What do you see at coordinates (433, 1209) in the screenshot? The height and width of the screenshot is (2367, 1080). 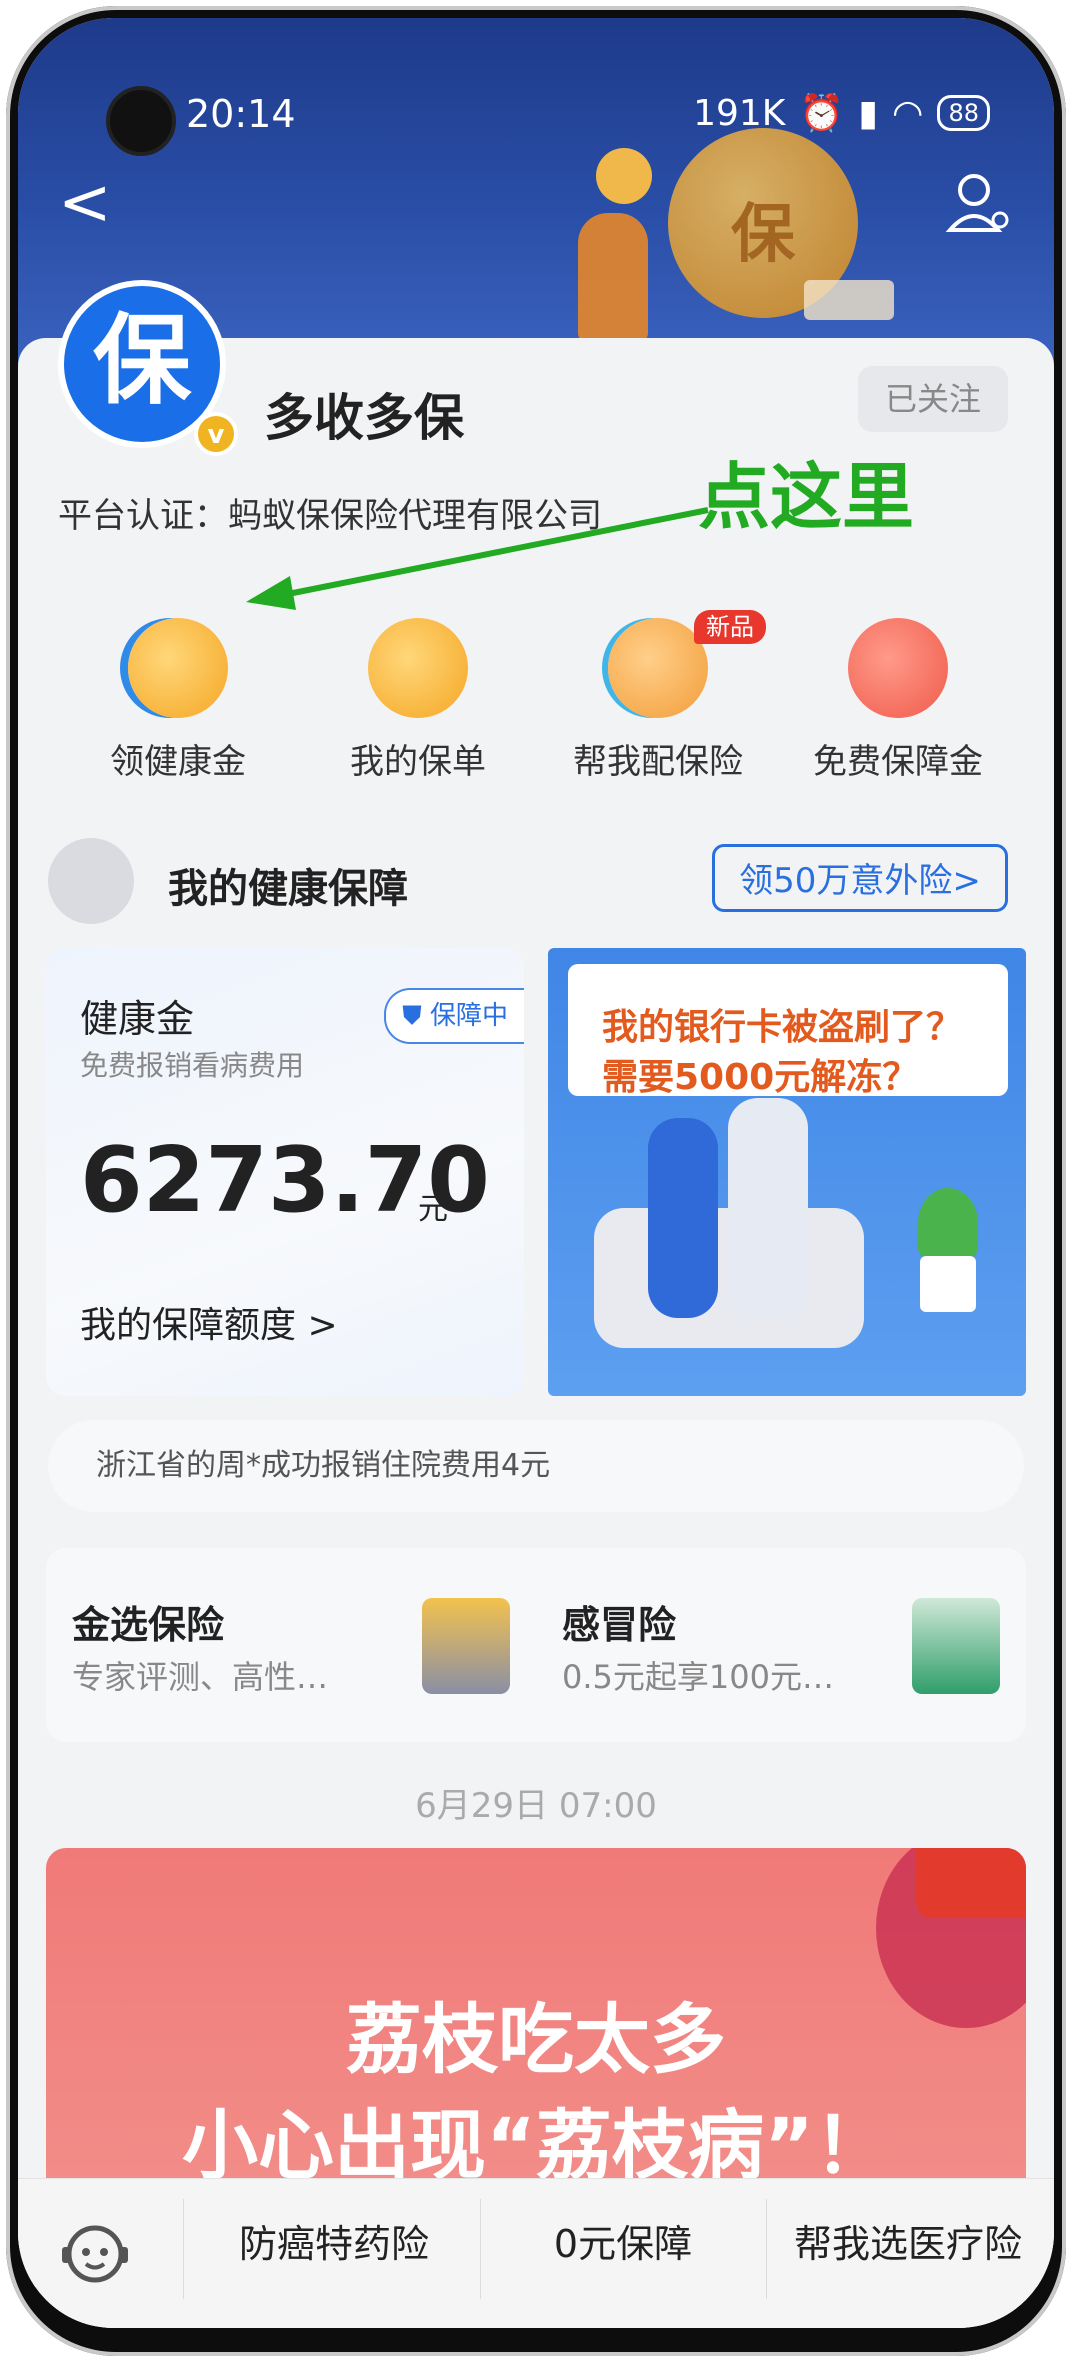 I see `currency-unit: 元` at bounding box center [433, 1209].